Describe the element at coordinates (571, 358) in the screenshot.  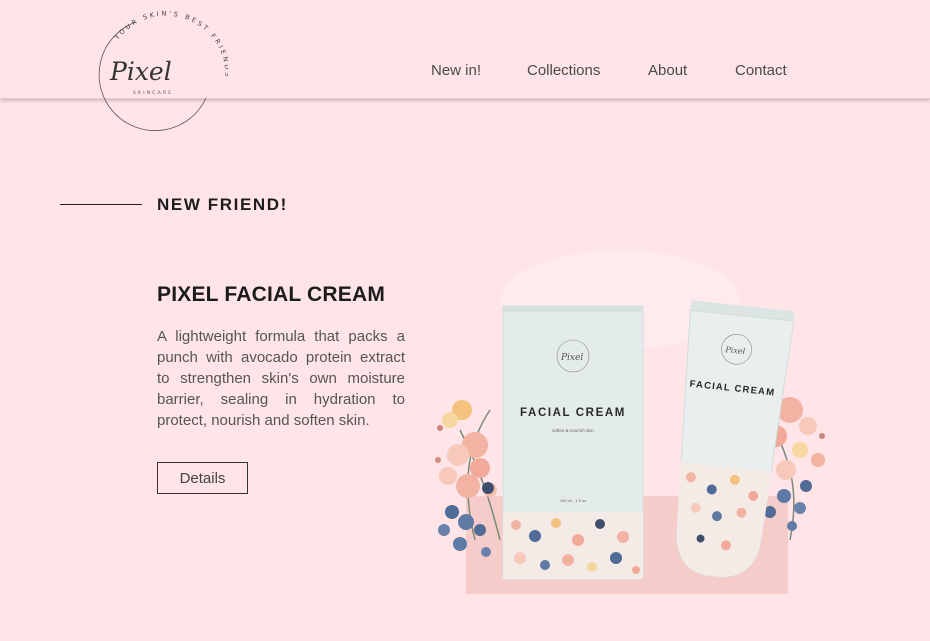
I see `svg-text: Pixel` at that location.